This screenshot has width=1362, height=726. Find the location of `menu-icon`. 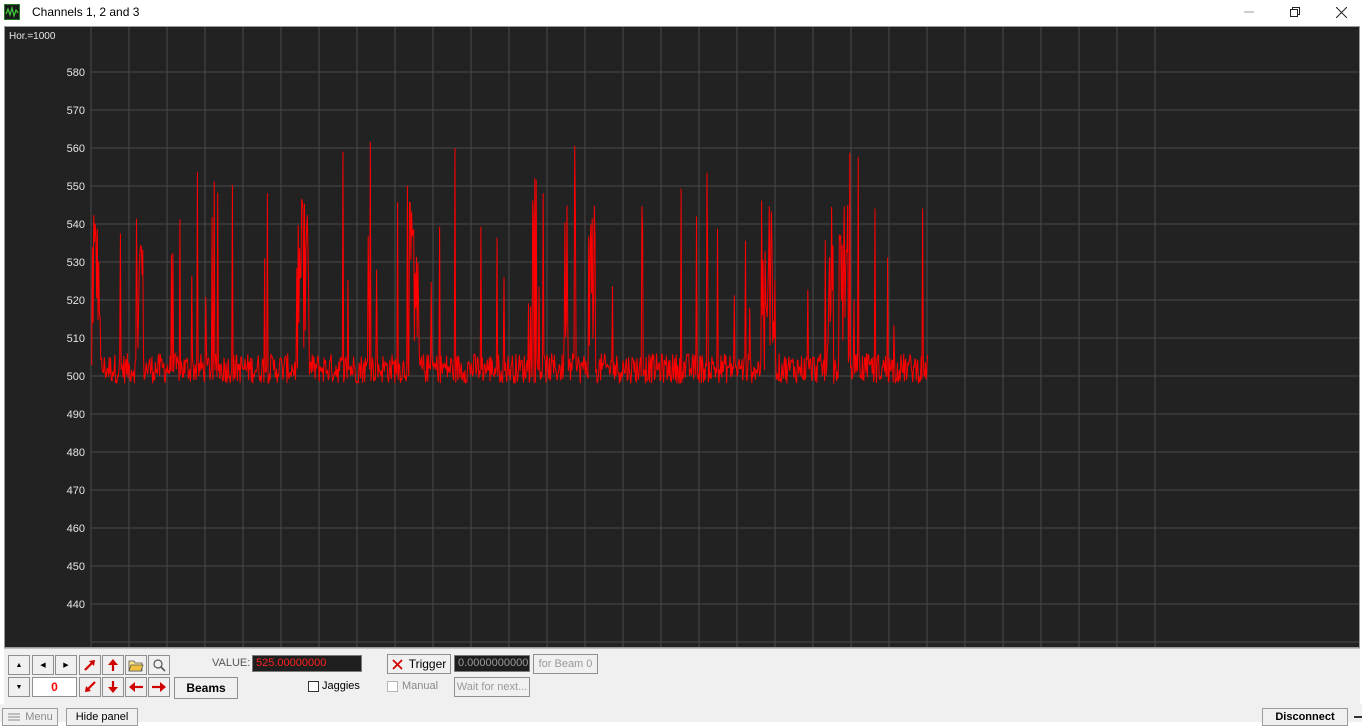

menu-icon is located at coordinates (14, 717).